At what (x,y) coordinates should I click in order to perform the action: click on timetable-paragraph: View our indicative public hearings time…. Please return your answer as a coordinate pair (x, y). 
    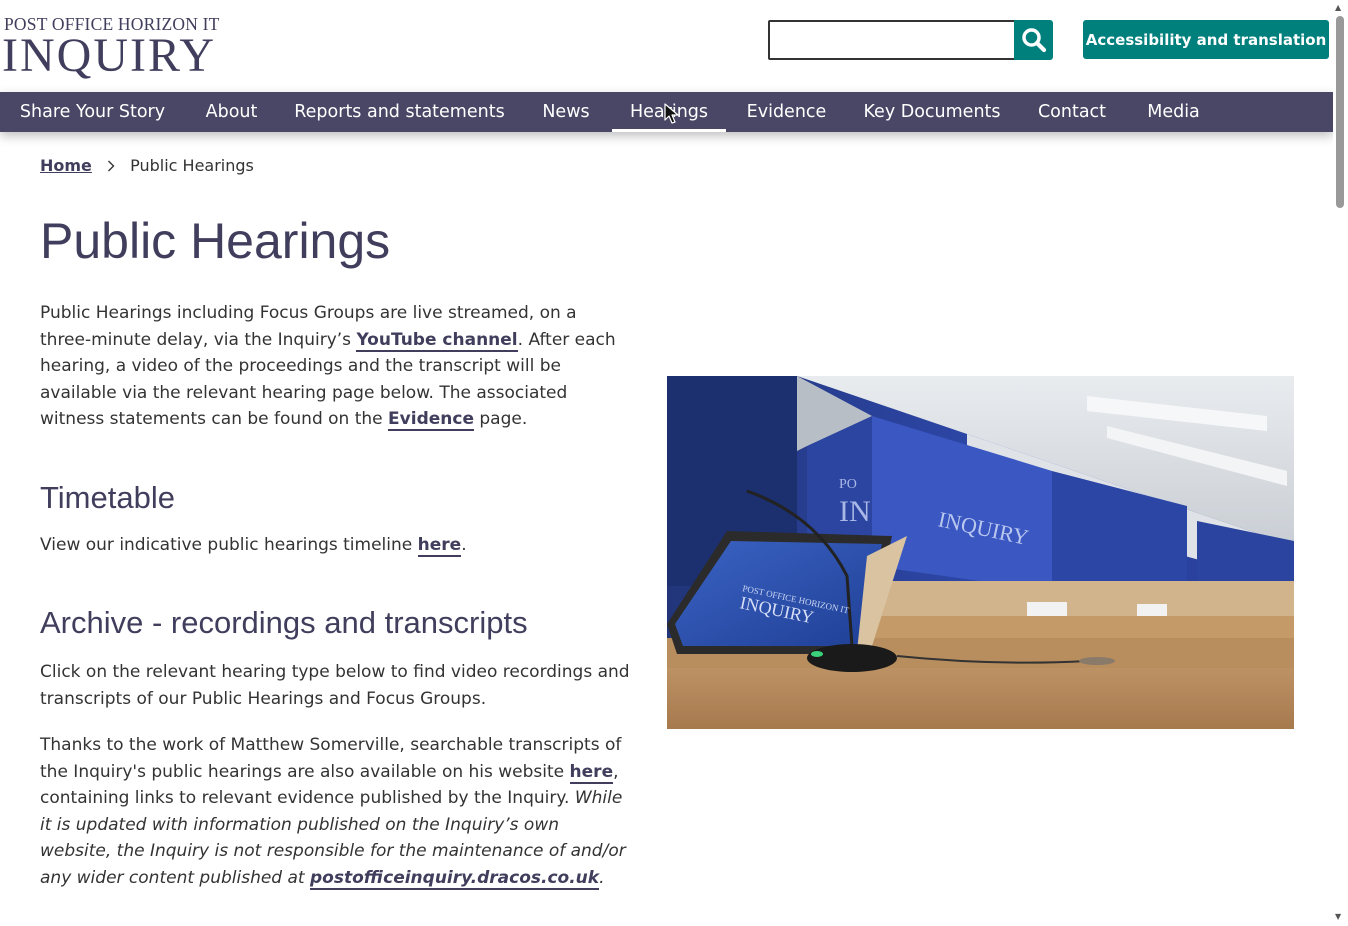
    Looking at the image, I should click on (336, 545).